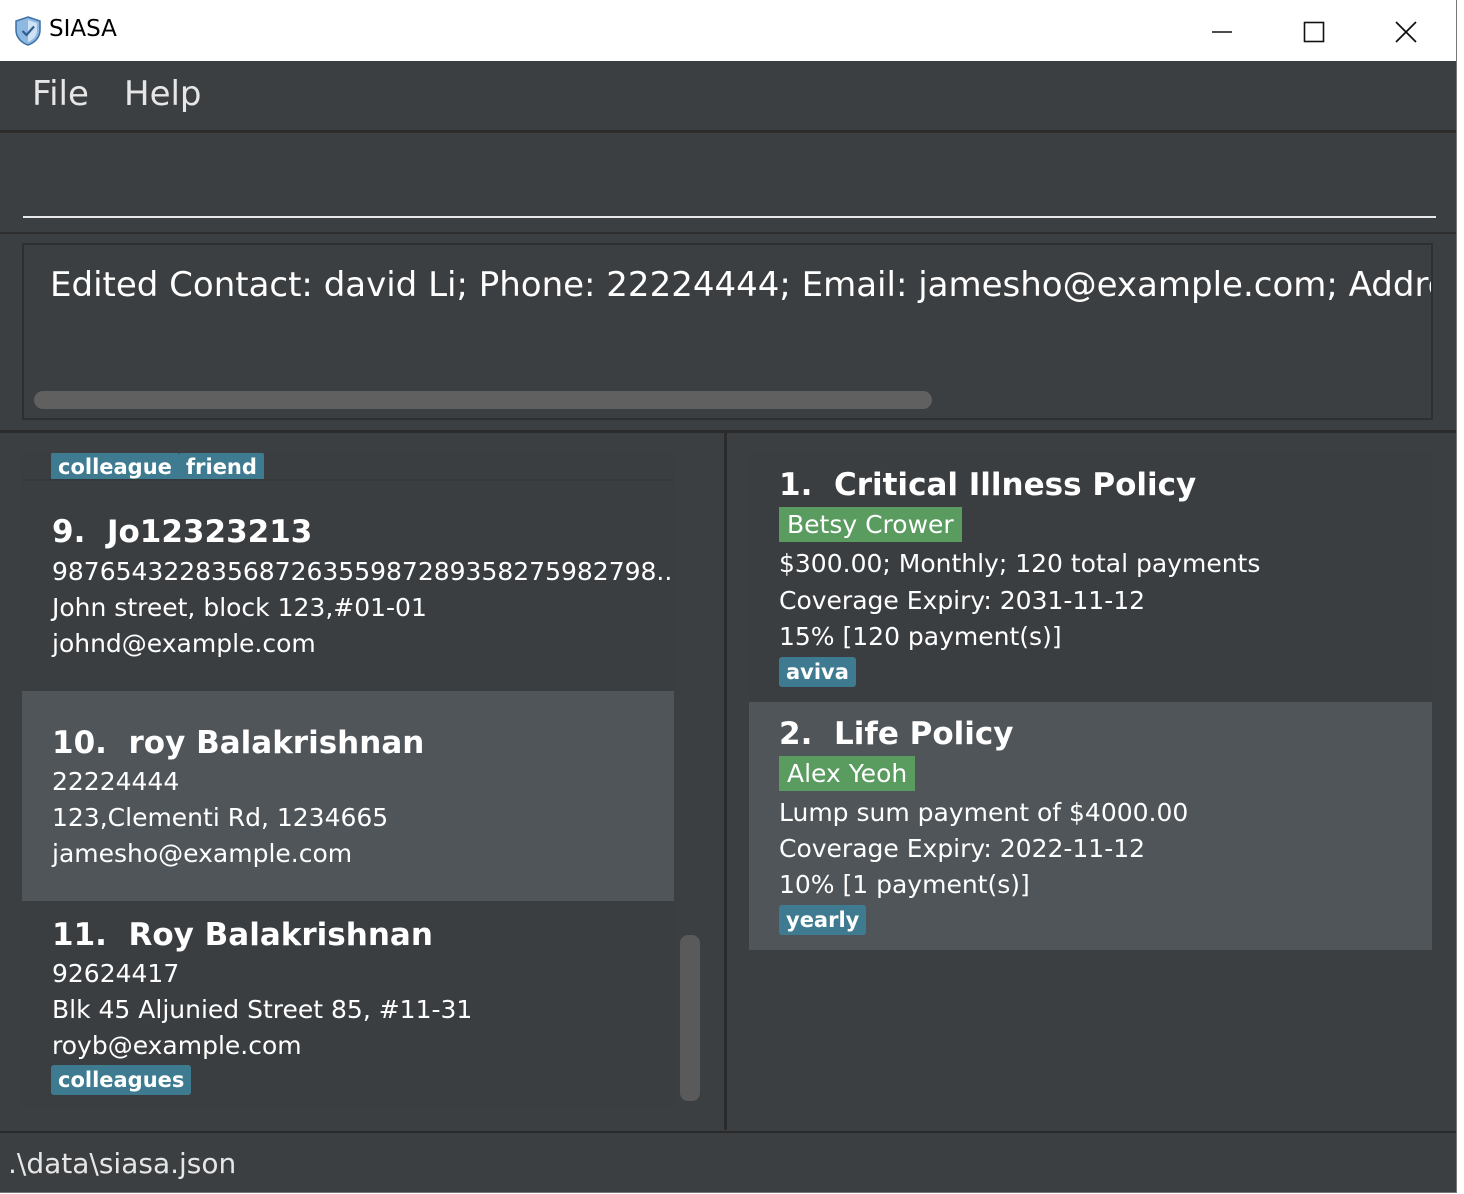 The width and height of the screenshot is (1464, 1194). Describe the element at coordinates (690, 1018) in the screenshot. I see `contact-list-scrollbar` at that location.